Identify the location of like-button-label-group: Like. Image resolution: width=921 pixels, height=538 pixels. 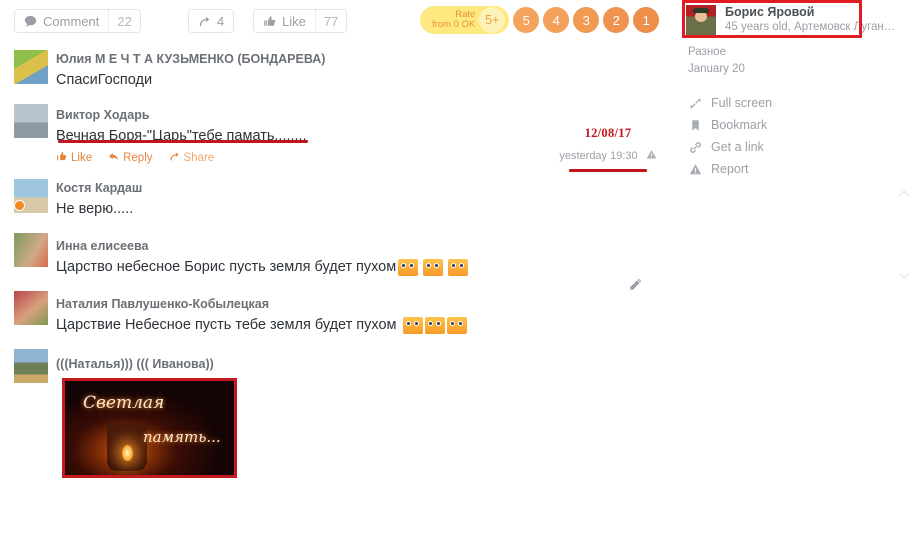
(284, 21).